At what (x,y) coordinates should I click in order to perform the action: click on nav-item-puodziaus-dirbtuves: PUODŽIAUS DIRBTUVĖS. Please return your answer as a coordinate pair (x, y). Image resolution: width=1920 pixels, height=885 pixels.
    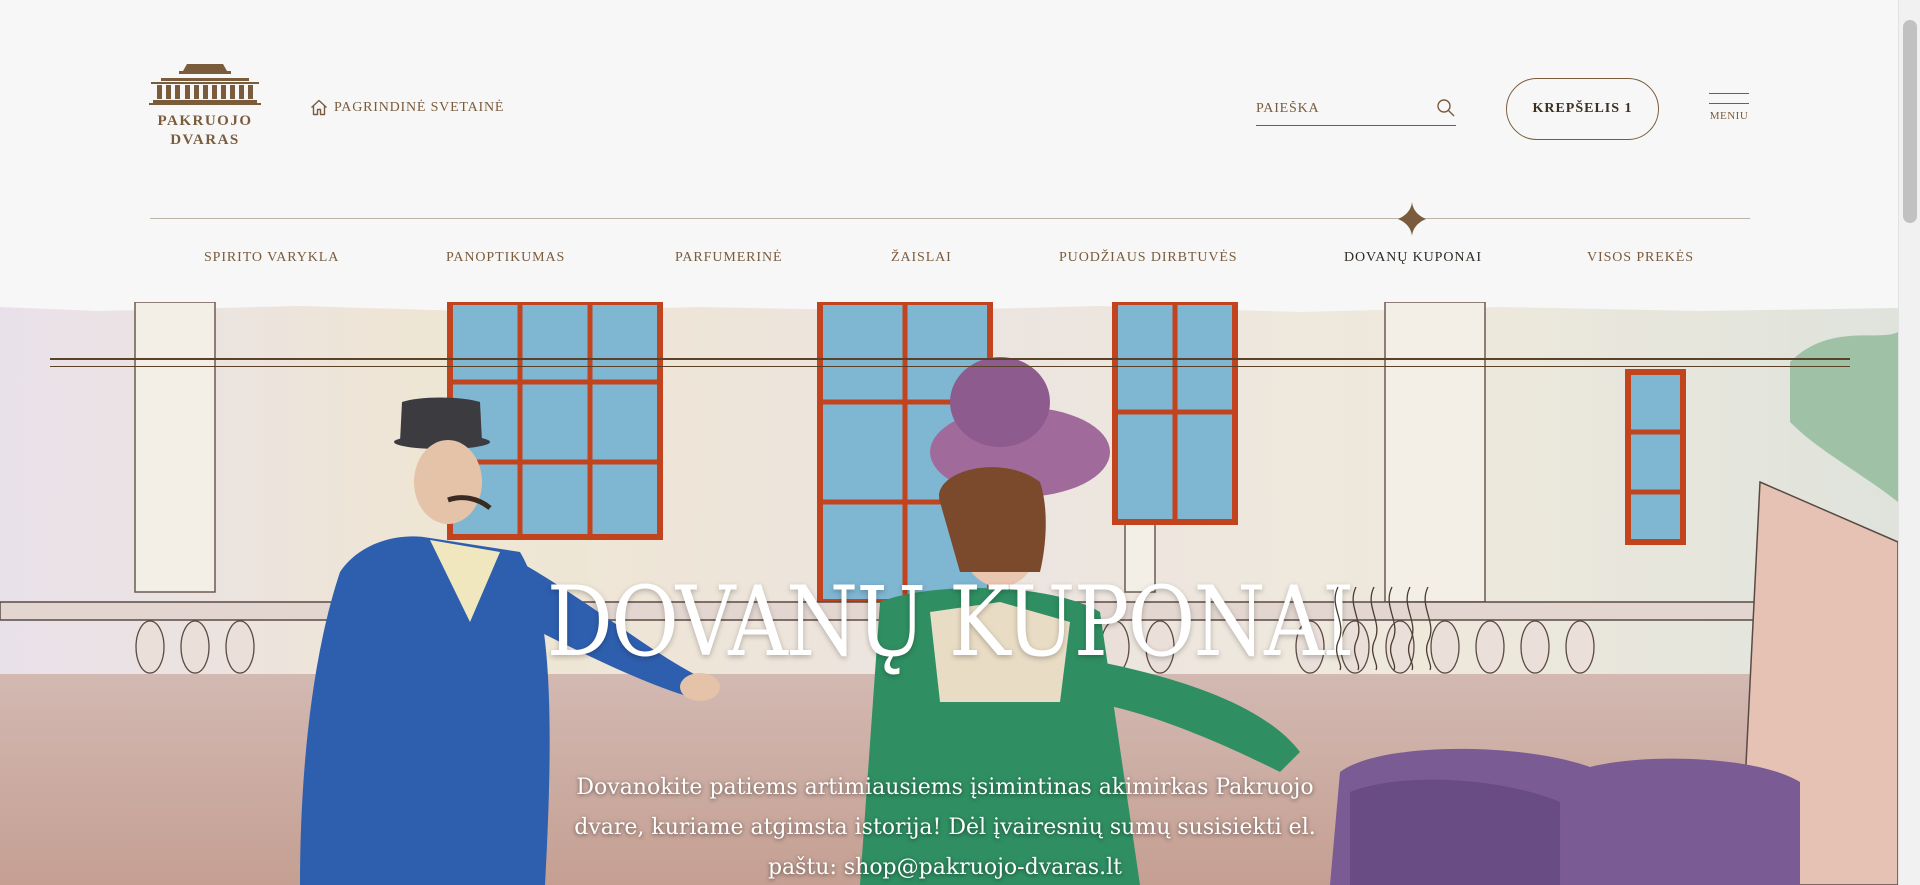
    Looking at the image, I should click on (1148, 258).